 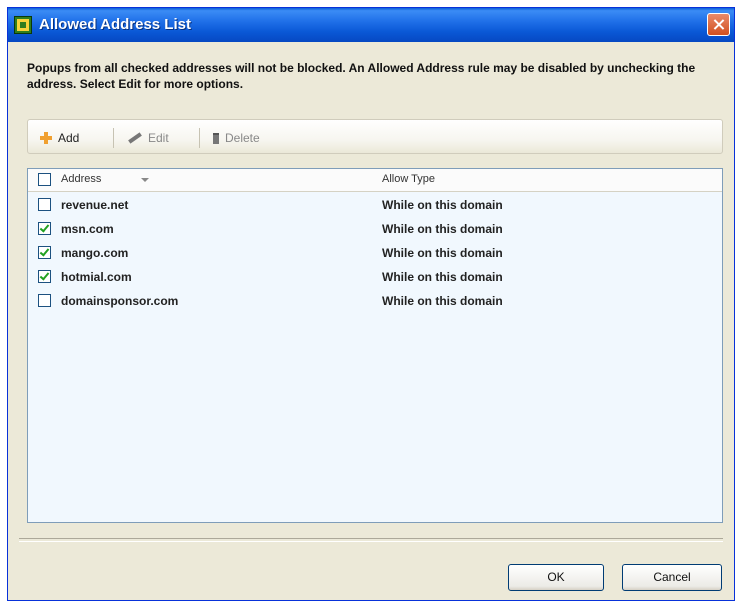 I want to click on edit-button: Edit, so click(x=148, y=138).